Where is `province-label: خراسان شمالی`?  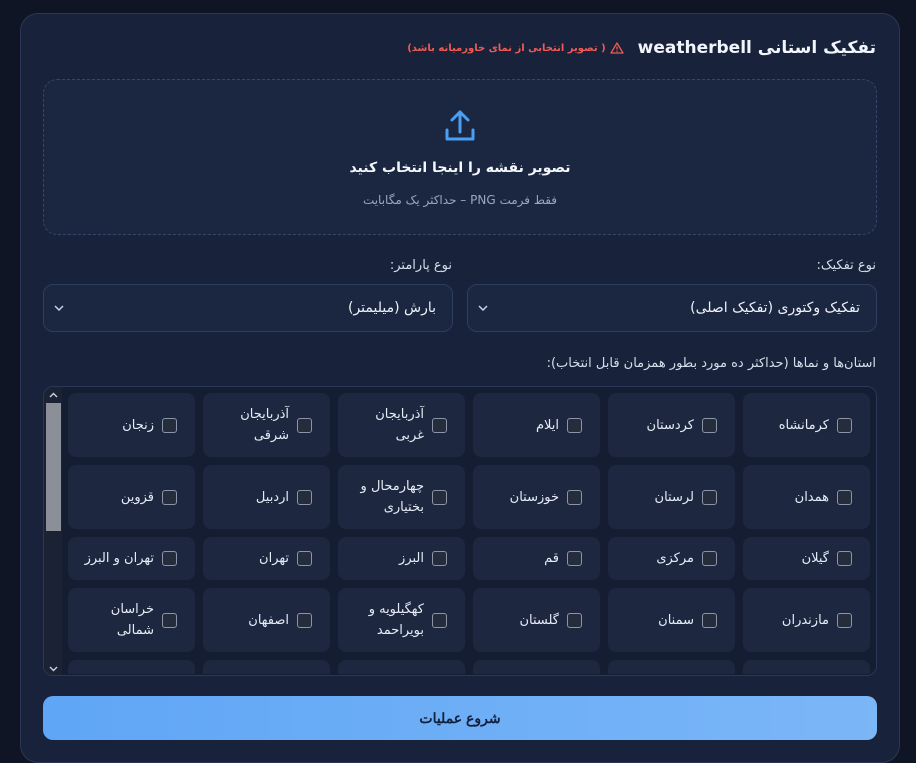
province-label: خراسان شمالی is located at coordinates (132, 620).